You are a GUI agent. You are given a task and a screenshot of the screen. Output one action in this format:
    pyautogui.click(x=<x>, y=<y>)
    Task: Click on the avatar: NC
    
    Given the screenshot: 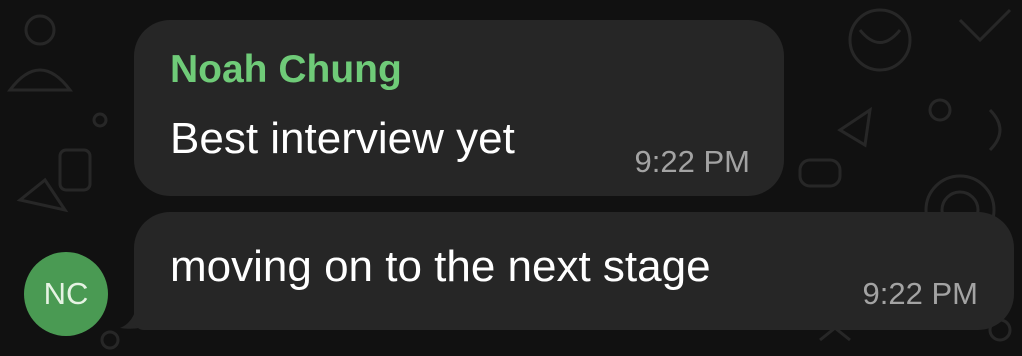 What is the action you would take?
    pyautogui.click(x=66, y=294)
    